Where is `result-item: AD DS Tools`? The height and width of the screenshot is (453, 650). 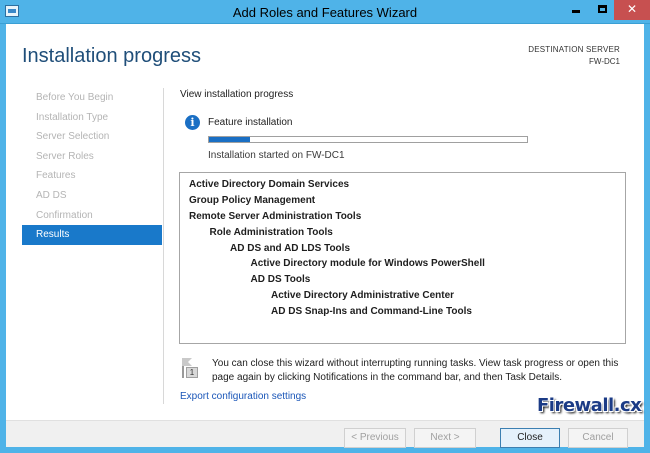 result-item: AD DS Tools is located at coordinates (280, 280).